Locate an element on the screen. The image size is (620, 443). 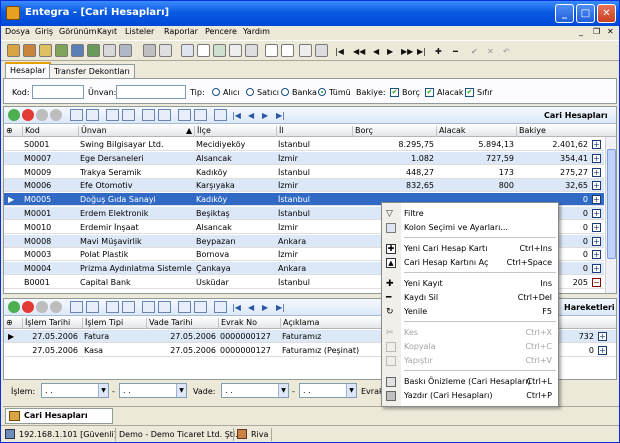
col-borc: Borç is located at coordinates (394, 131).